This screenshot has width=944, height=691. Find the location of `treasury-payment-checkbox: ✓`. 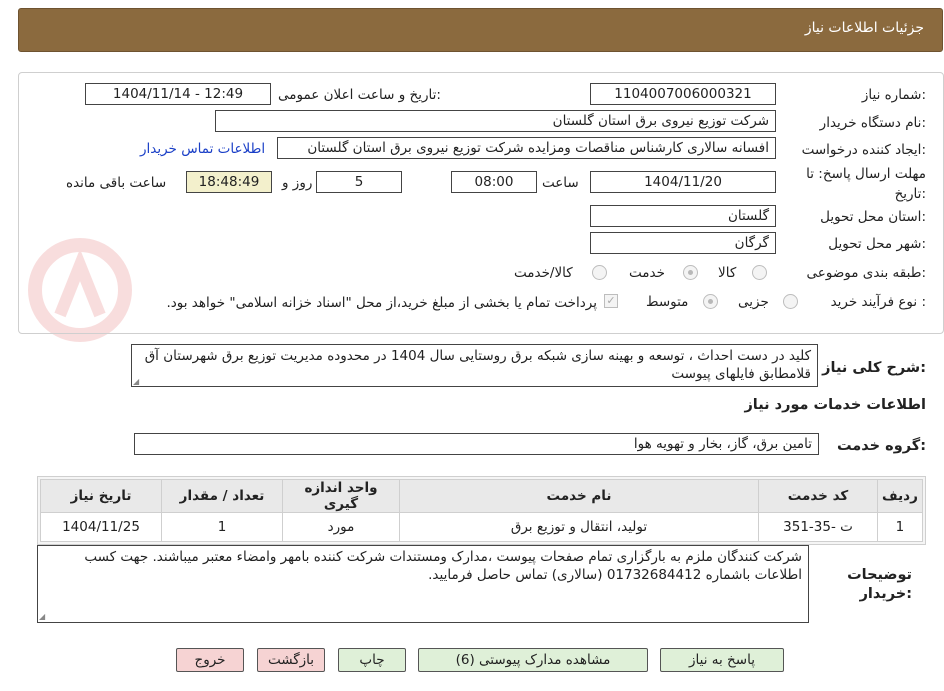

treasury-payment-checkbox: ✓ is located at coordinates (611, 301).